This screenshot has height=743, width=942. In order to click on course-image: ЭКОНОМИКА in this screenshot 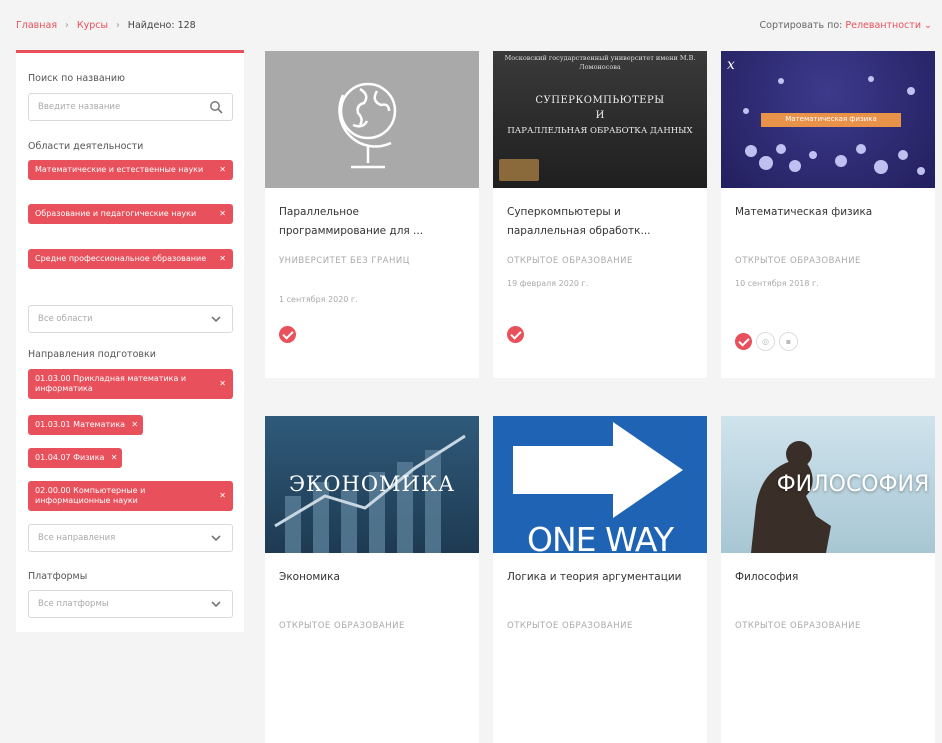, I will do `click(372, 484)`.